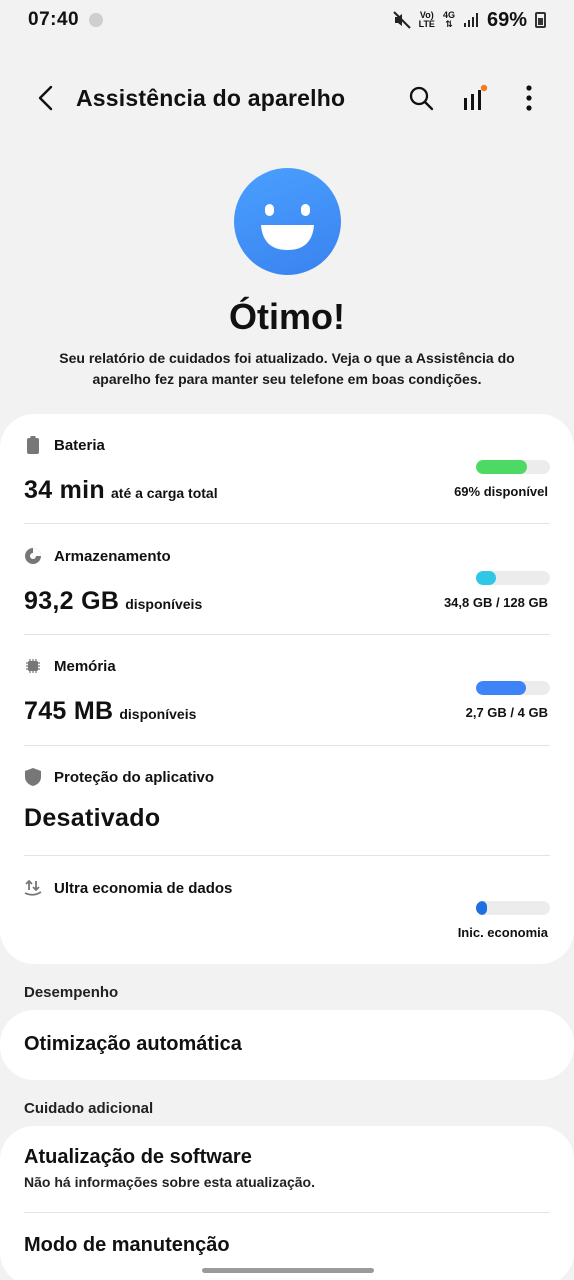 Image resolution: width=574 pixels, height=1280 pixels. Describe the element at coordinates (426, 19) in the screenshot. I see `volte-indicator: Vo) LTE` at that location.